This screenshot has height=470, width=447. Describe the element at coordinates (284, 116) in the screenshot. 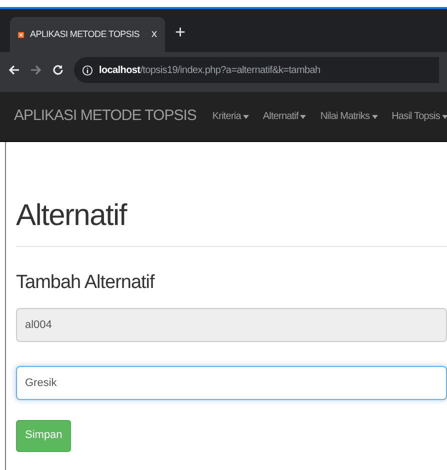

I see `nav-menu: Alternatif` at that location.